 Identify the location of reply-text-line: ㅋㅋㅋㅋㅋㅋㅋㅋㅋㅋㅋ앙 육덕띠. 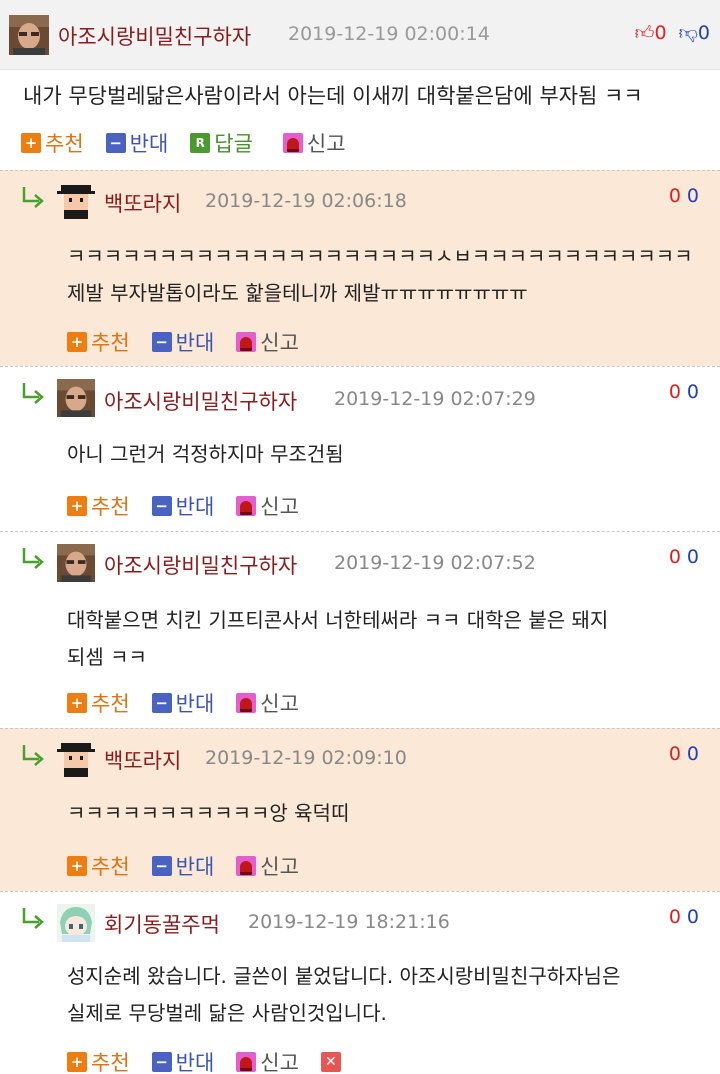
(208, 813).